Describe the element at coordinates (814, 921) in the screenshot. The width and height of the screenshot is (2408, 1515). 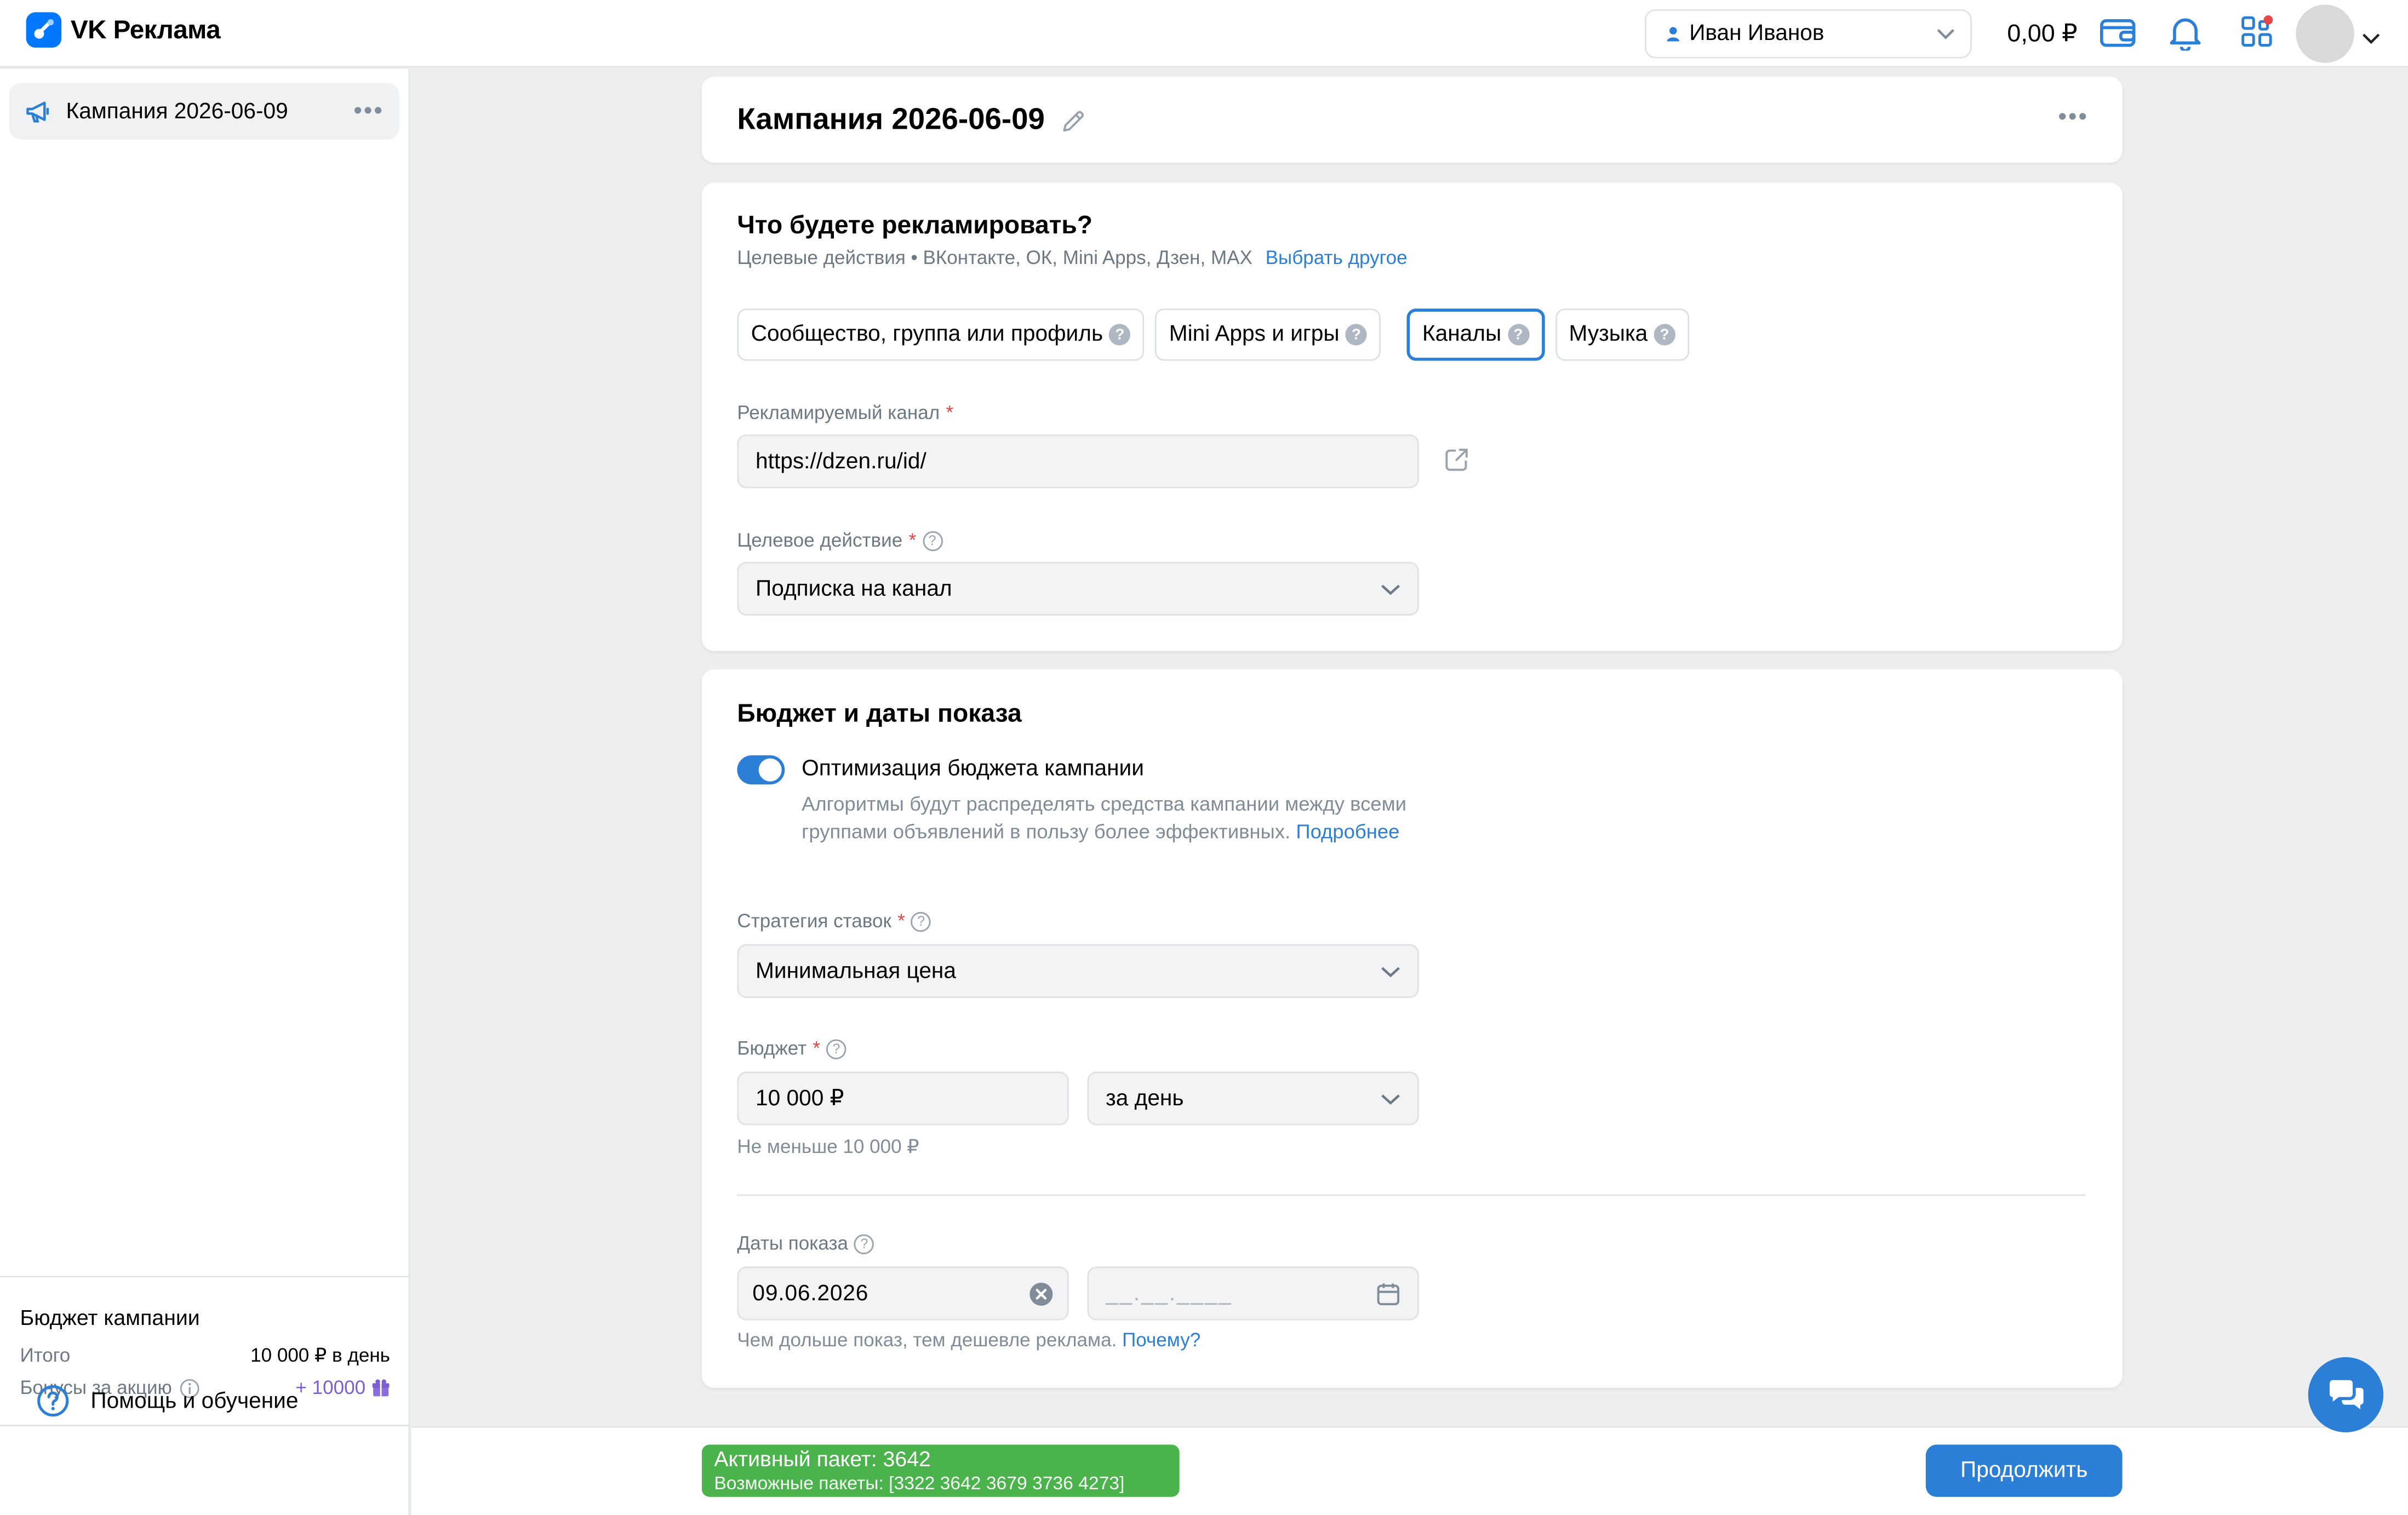
I see `strategy-label: Стратегия ставок` at that location.